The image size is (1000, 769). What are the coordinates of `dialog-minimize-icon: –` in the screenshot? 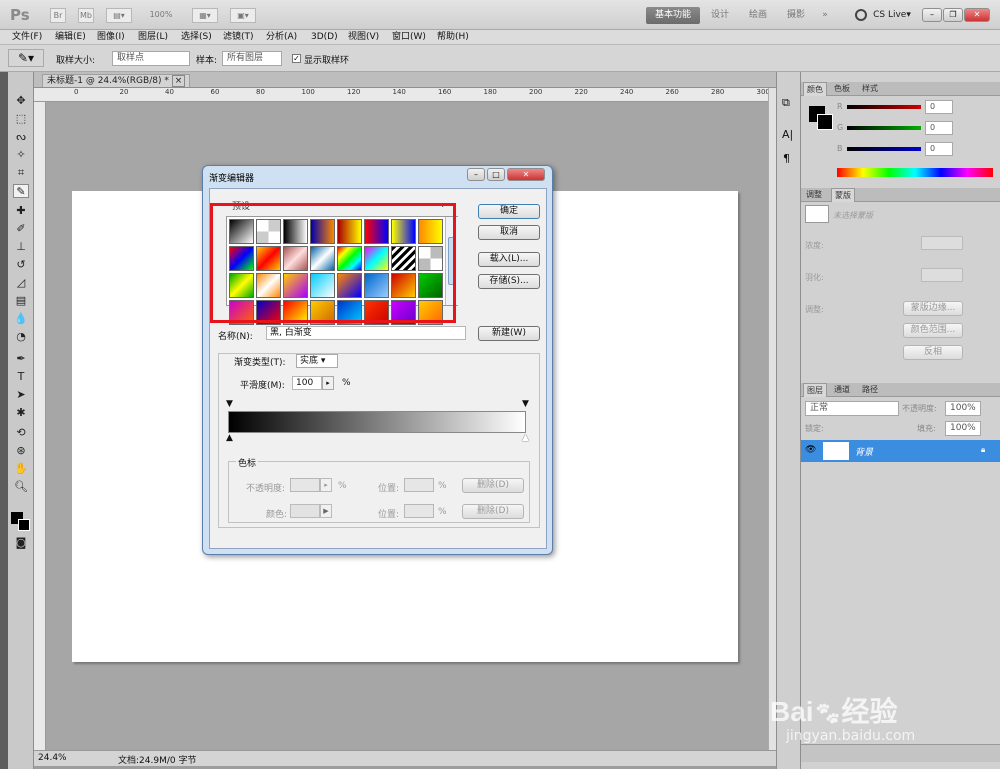 It's located at (476, 174).